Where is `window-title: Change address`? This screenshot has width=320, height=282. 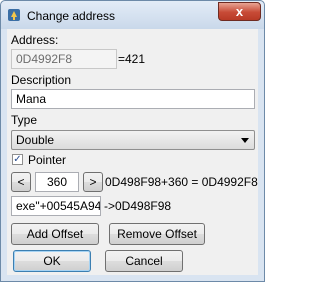
window-title: Change address is located at coordinates (71, 16).